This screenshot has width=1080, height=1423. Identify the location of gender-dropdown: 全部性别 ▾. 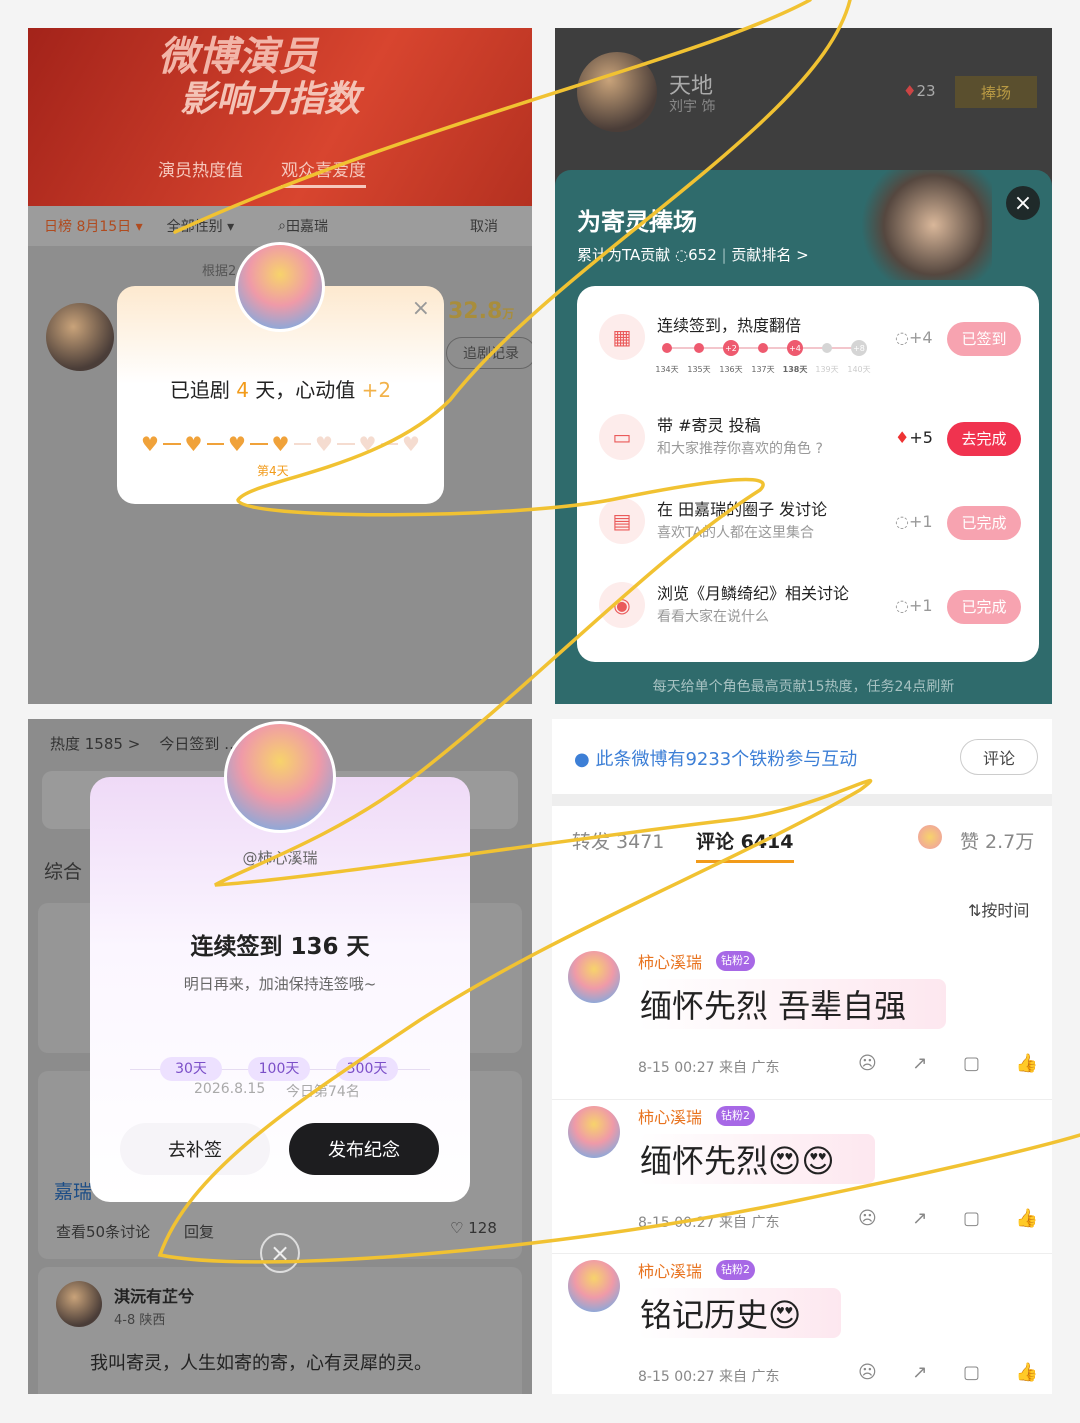
(200, 226).